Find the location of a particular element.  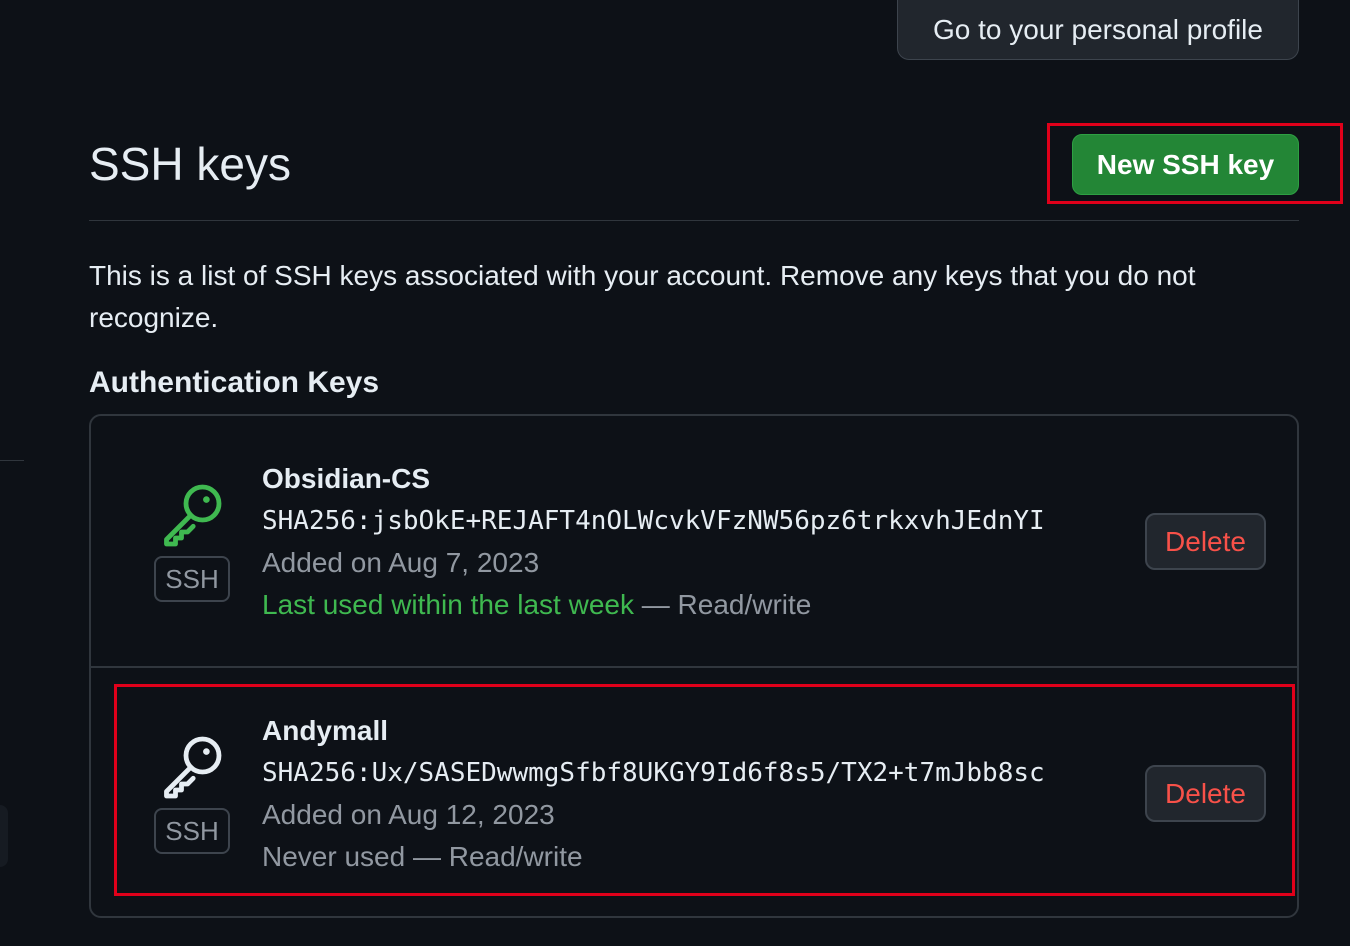

key-icon is located at coordinates (193, 515).